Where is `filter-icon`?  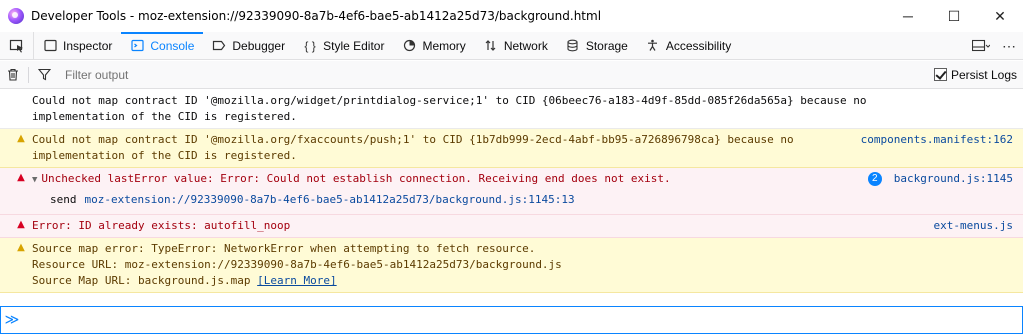
filter-icon is located at coordinates (44, 74).